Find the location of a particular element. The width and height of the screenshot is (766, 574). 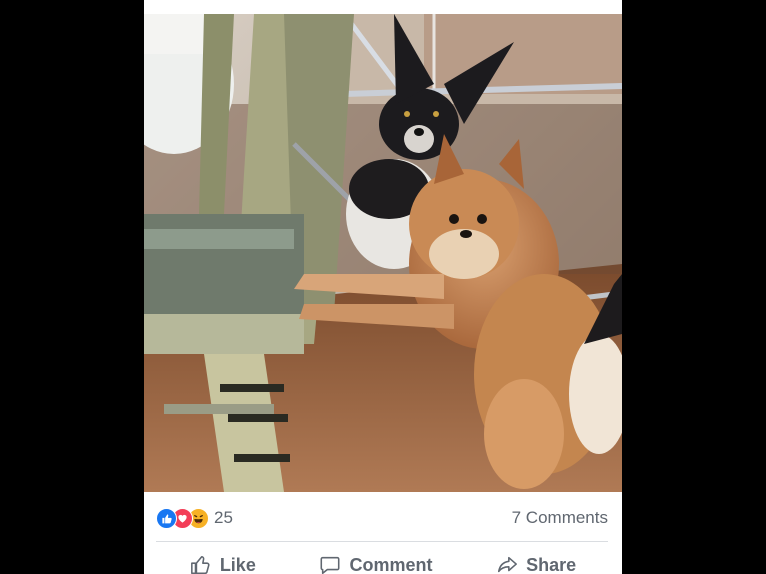

thumbs-up-icon is located at coordinates (200, 564).